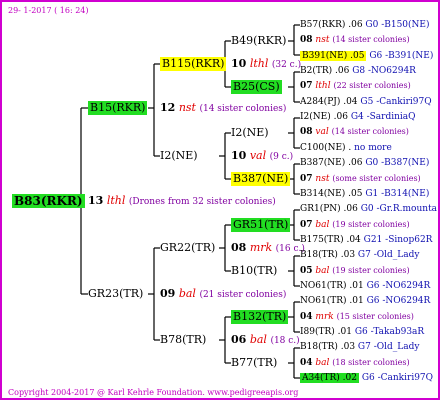  Describe the element at coordinates (373, 148) in the screenshot. I see `g4-origin: no more` at that location.